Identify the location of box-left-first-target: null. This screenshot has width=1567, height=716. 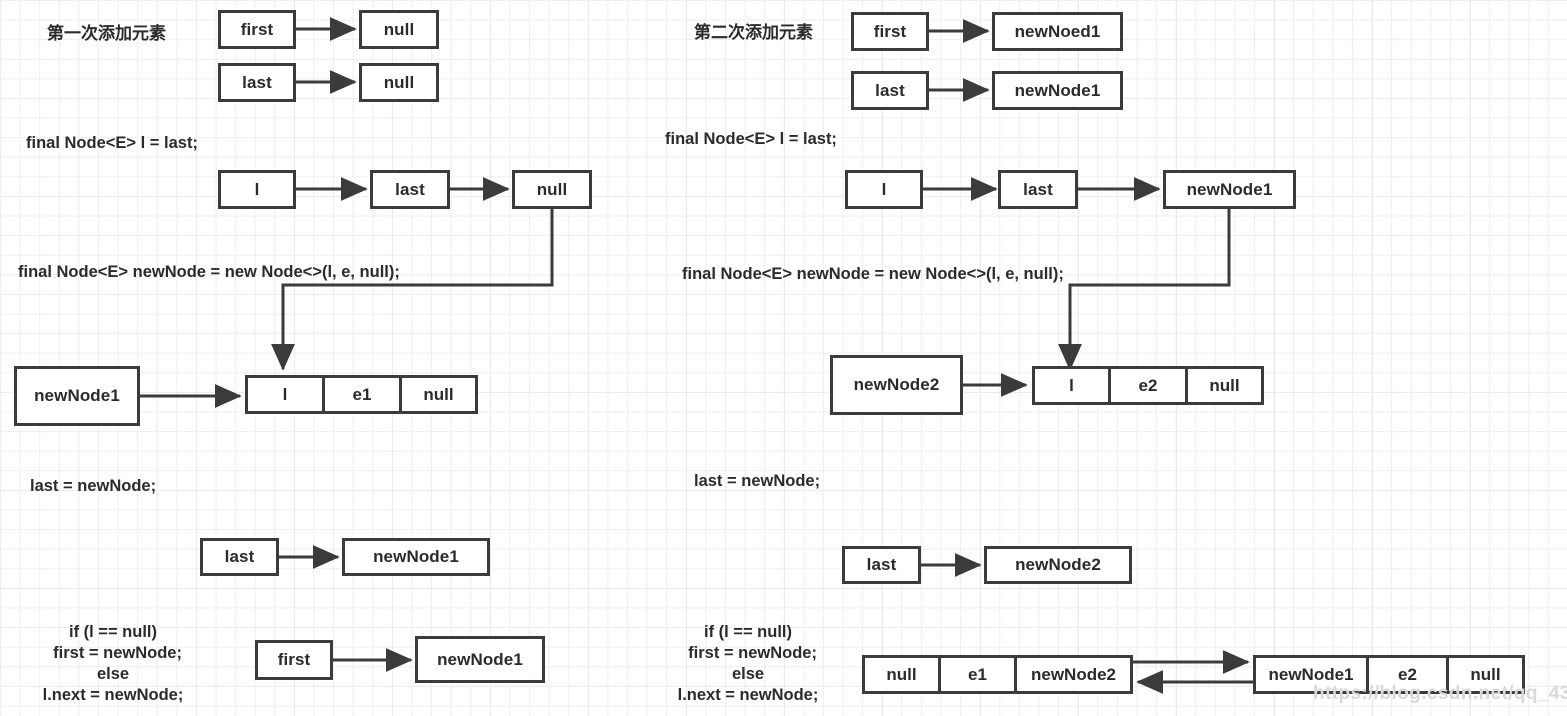
(399, 29).